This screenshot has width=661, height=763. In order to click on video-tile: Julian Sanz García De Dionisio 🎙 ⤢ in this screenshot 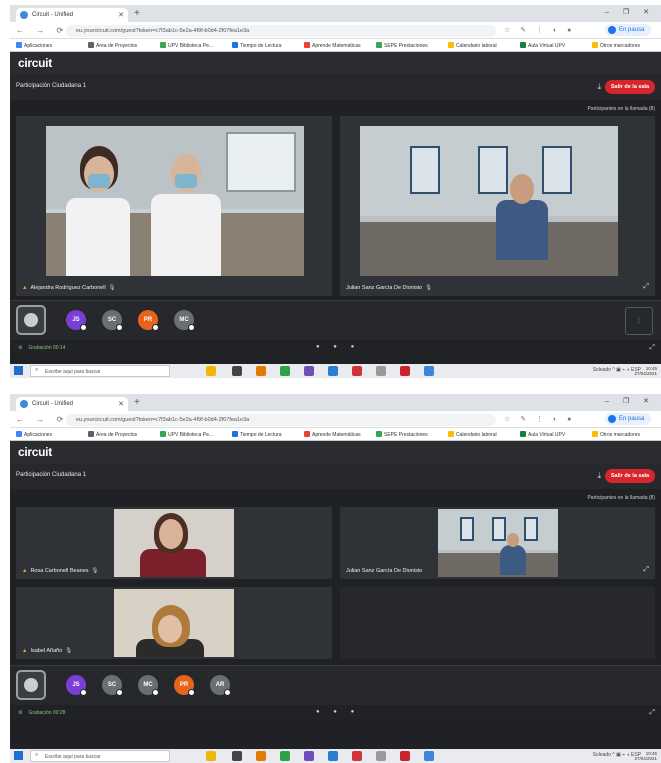, I will do `click(497, 206)`.